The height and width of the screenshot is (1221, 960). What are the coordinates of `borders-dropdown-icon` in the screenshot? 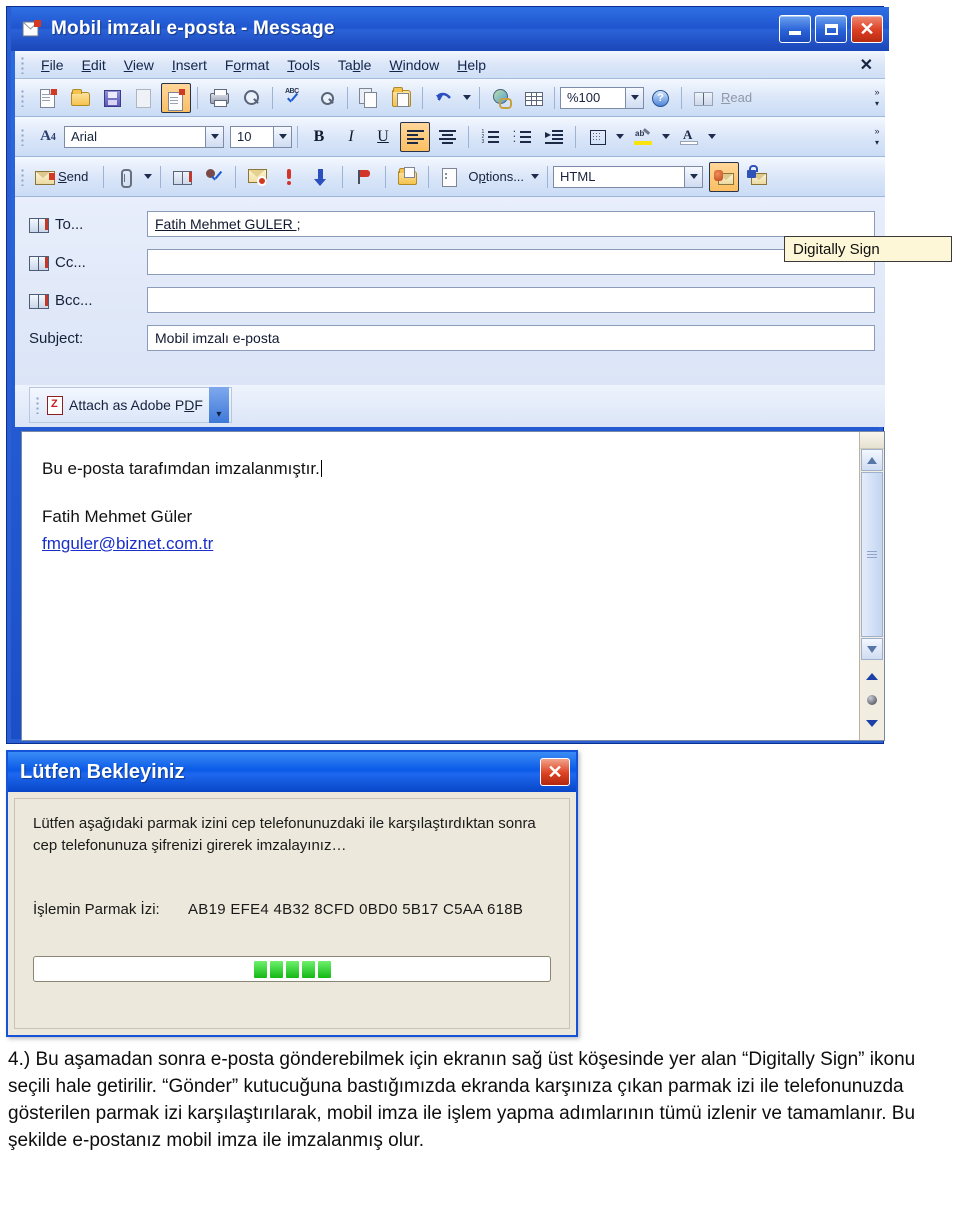 It's located at (620, 137).